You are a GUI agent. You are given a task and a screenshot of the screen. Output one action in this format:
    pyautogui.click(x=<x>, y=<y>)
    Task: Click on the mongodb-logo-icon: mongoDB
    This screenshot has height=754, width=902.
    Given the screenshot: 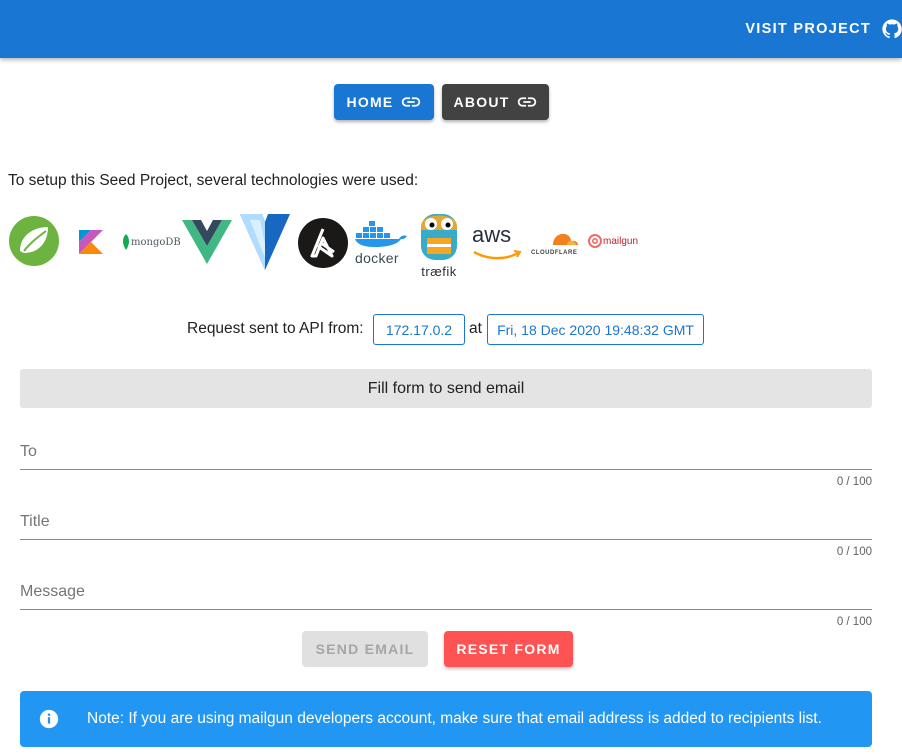 What is the action you would take?
    pyautogui.click(x=151, y=242)
    